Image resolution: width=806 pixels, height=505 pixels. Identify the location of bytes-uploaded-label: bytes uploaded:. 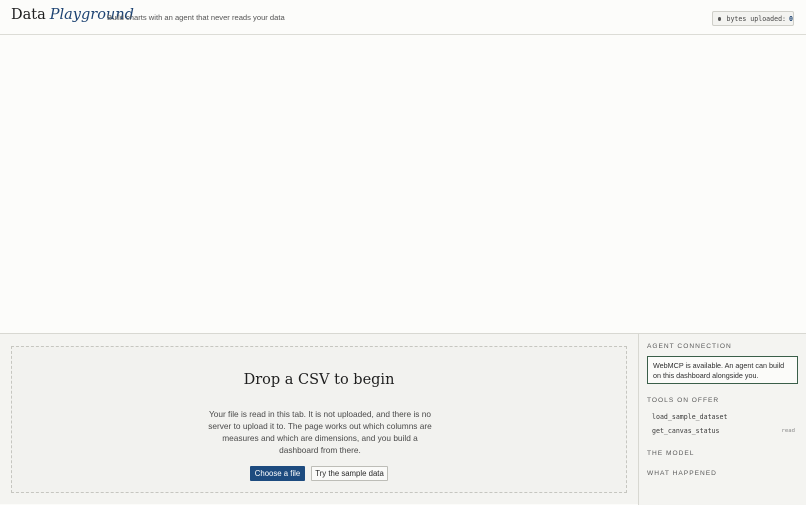
(756, 18).